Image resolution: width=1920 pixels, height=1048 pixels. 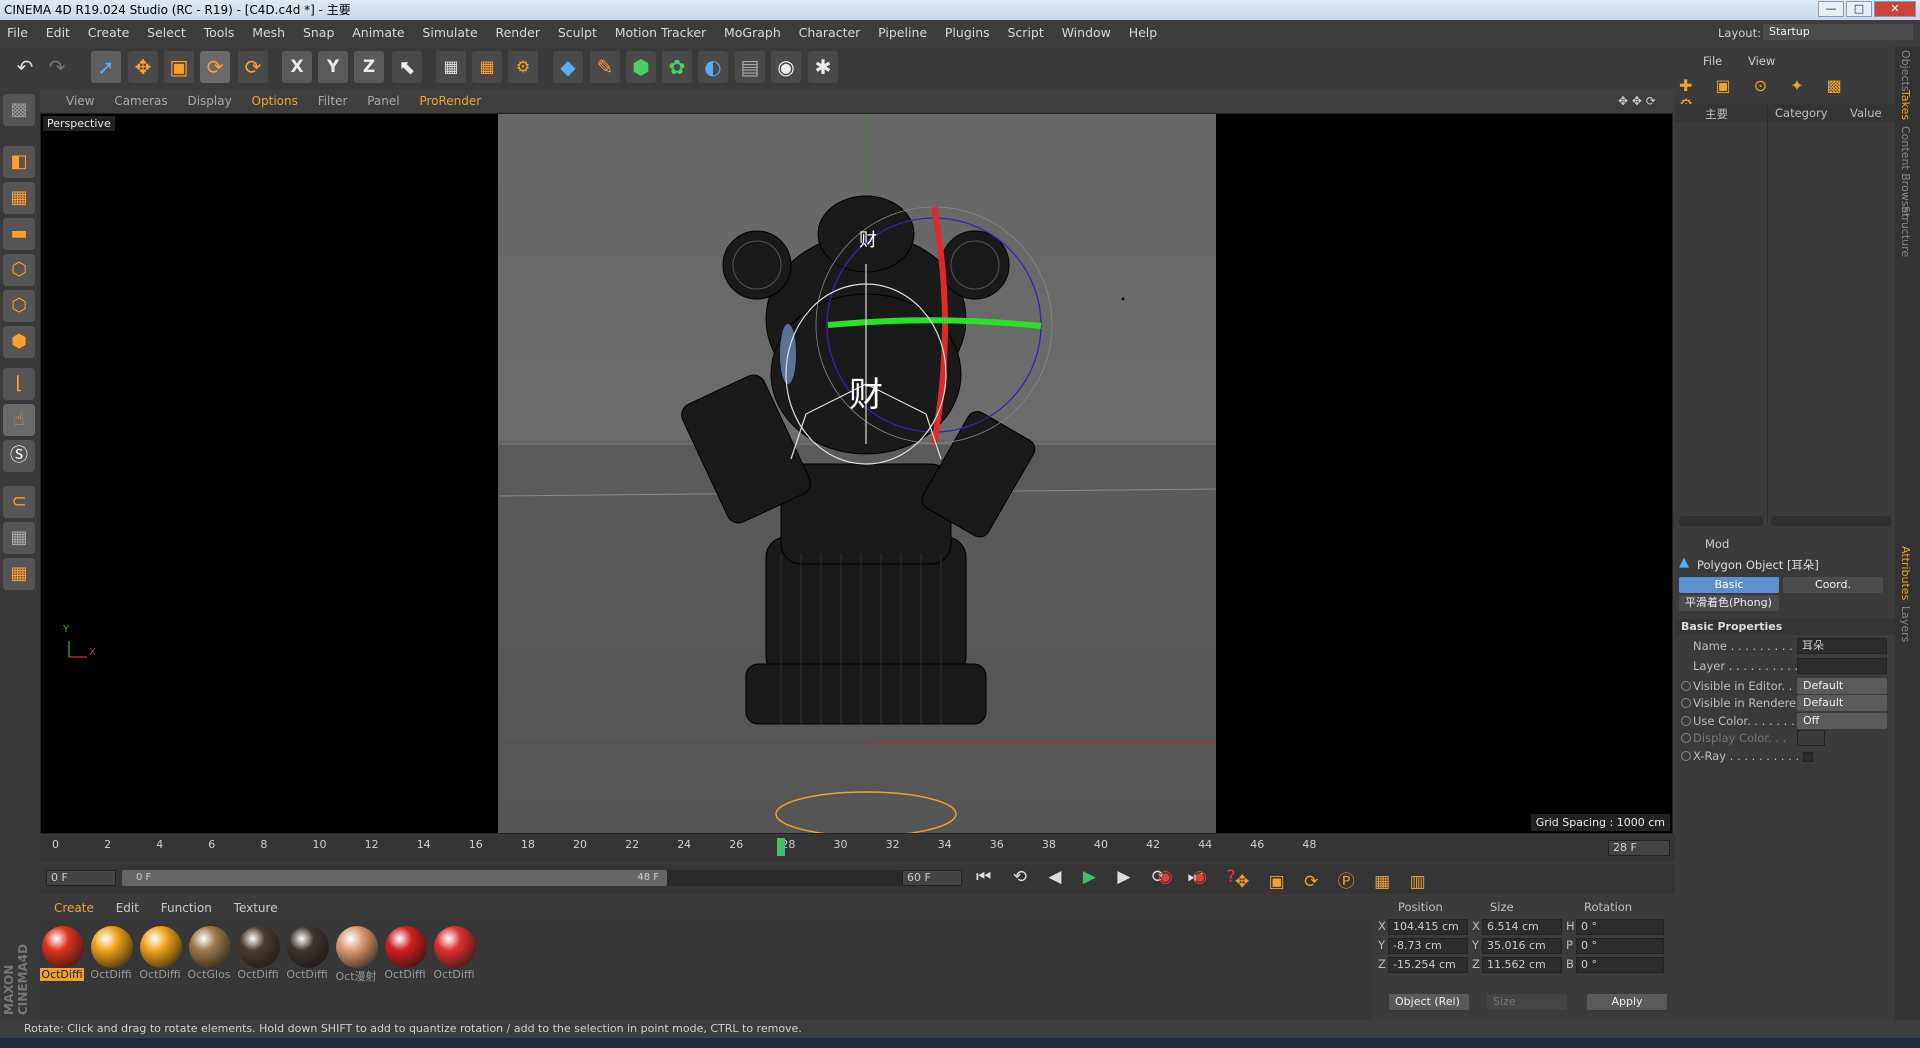 What do you see at coordinates (378, 32) in the screenshot?
I see `menu-animate: Animate` at bounding box center [378, 32].